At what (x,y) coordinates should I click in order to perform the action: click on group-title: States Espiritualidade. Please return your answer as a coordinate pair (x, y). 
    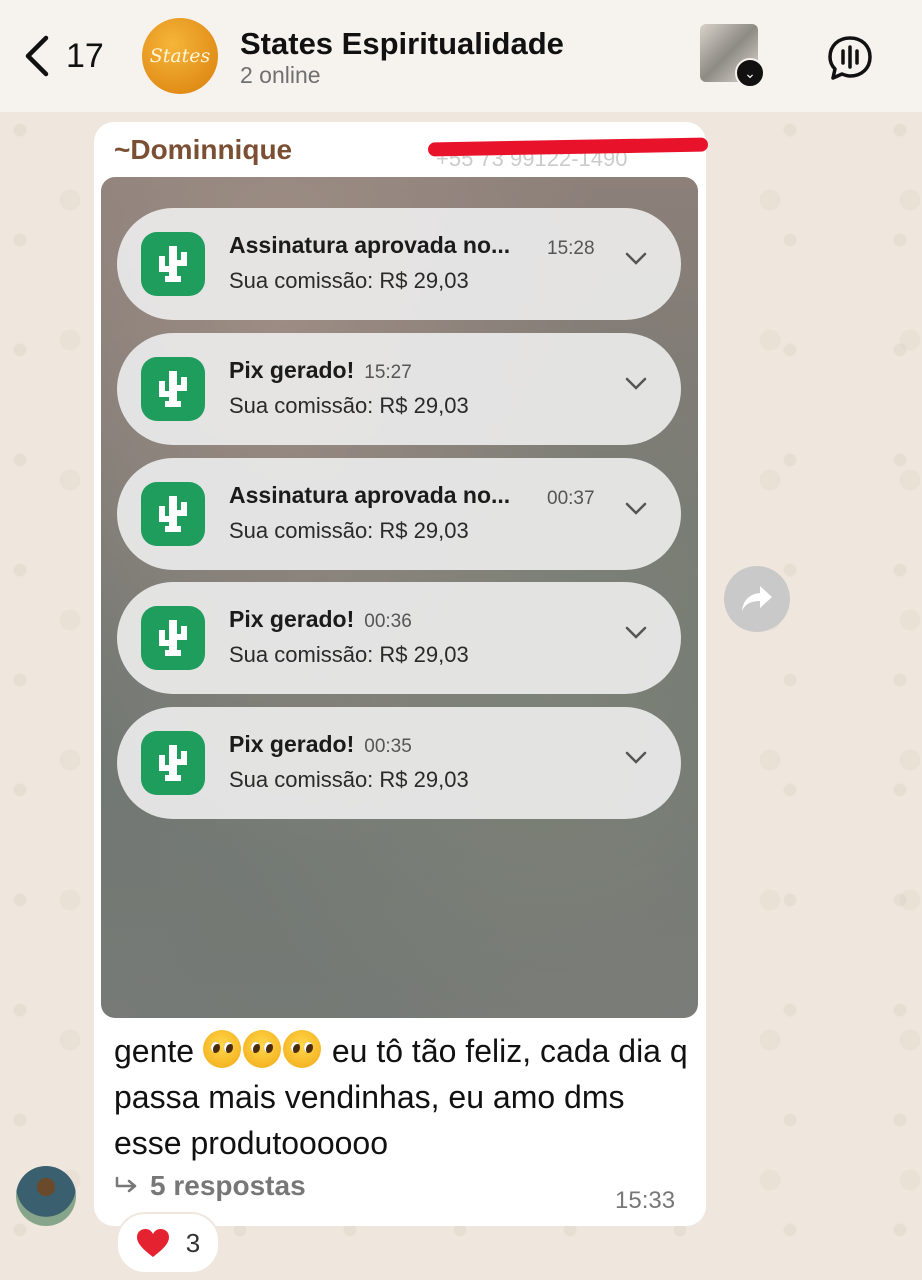
    Looking at the image, I should click on (402, 44).